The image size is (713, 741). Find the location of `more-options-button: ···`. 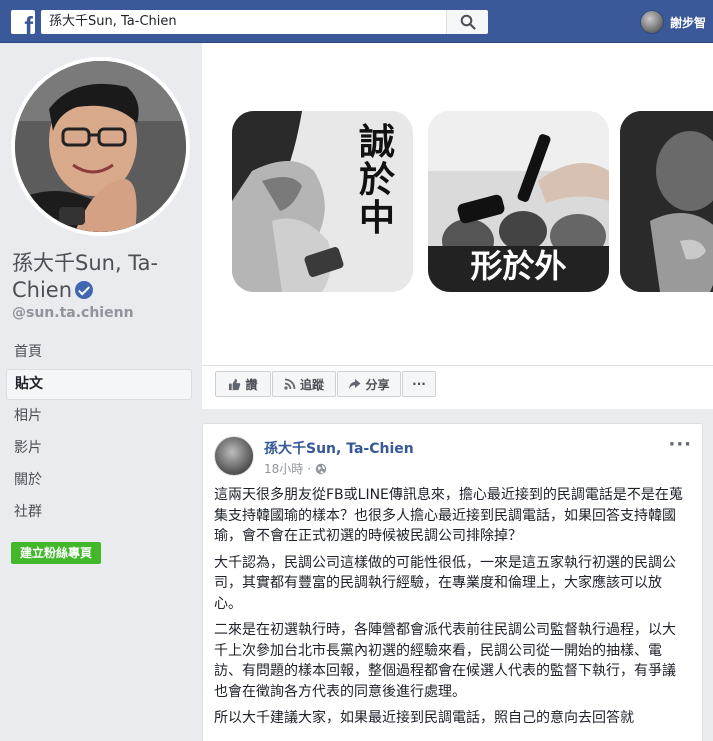

more-options-button: ··· is located at coordinates (419, 384).